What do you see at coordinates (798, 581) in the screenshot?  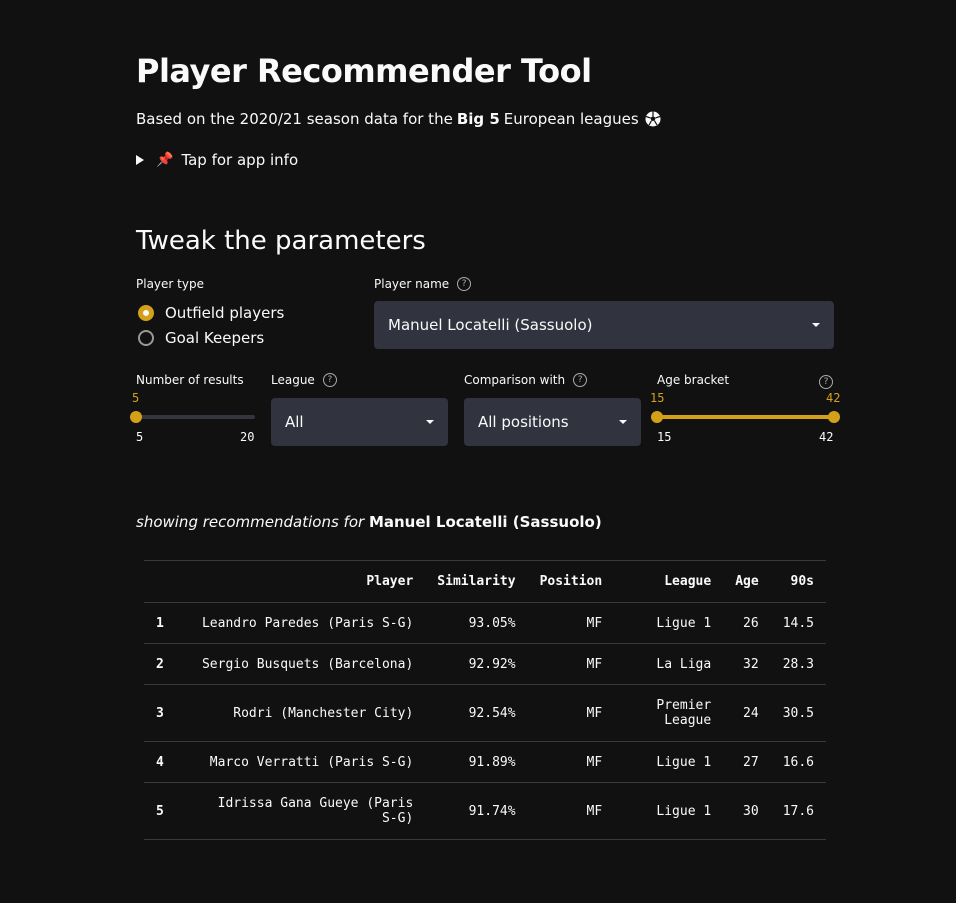 I see `col-90s-header: 90s` at bounding box center [798, 581].